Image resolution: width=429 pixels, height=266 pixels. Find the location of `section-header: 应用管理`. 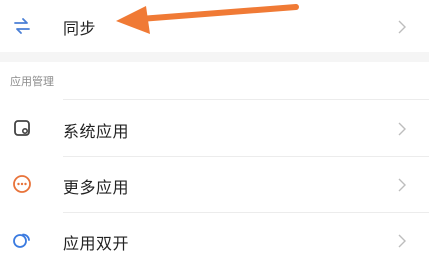

section-header: 应用管理 is located at coordinates (32, 81).